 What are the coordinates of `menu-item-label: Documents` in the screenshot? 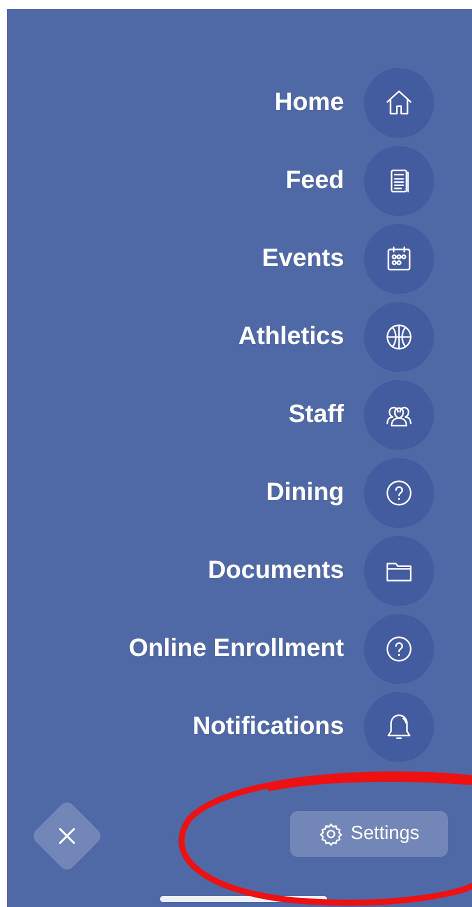 It's located at (276, 571).